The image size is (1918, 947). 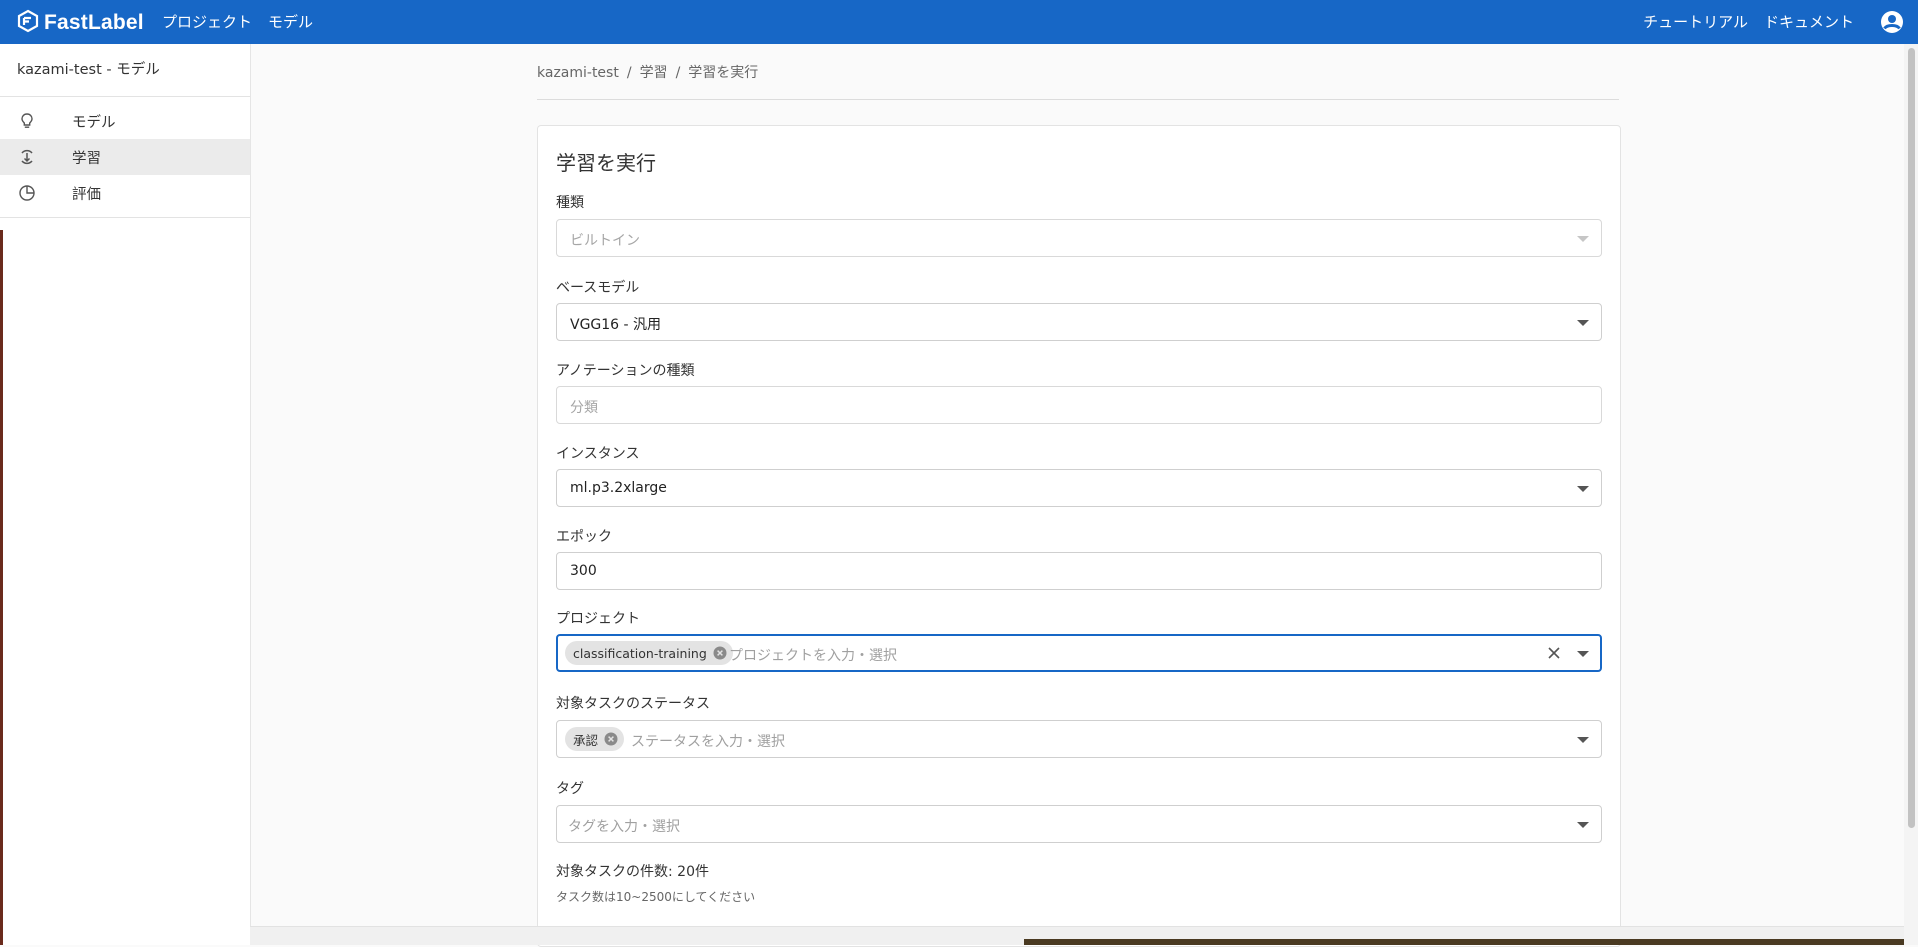 What do you see at coordinates (584, 408) in the screenshot?
I see `annotation-type-value: 分類` at bounding box center [584, 408].